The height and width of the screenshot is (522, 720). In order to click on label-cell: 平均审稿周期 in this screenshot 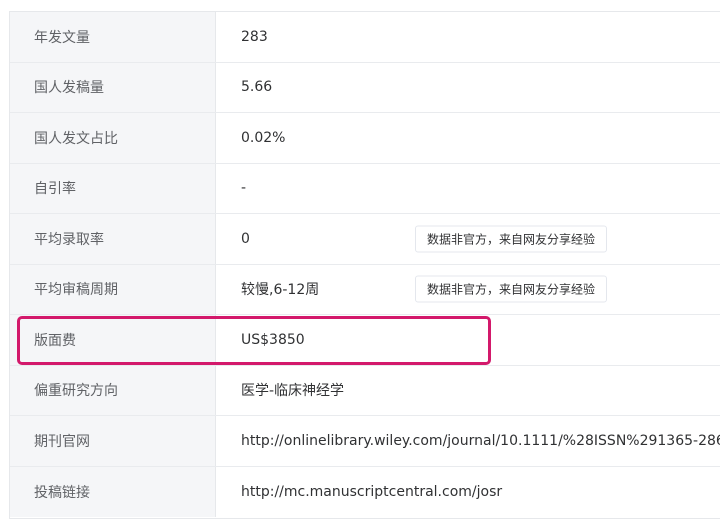, I will do `click(113, 289)`.